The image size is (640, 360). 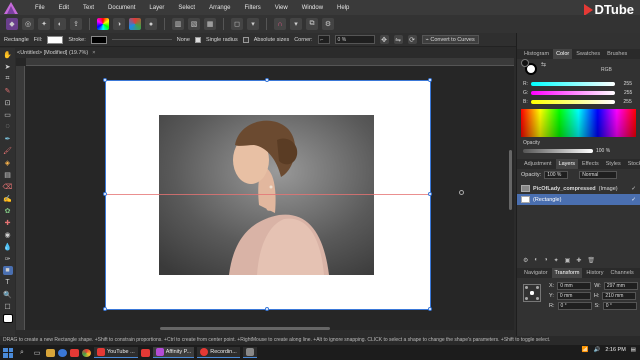 What do you see at coordinates (615, 350) in the screenshot?
I see `clock: 2:16 PM` at bounding box center [615, 350].